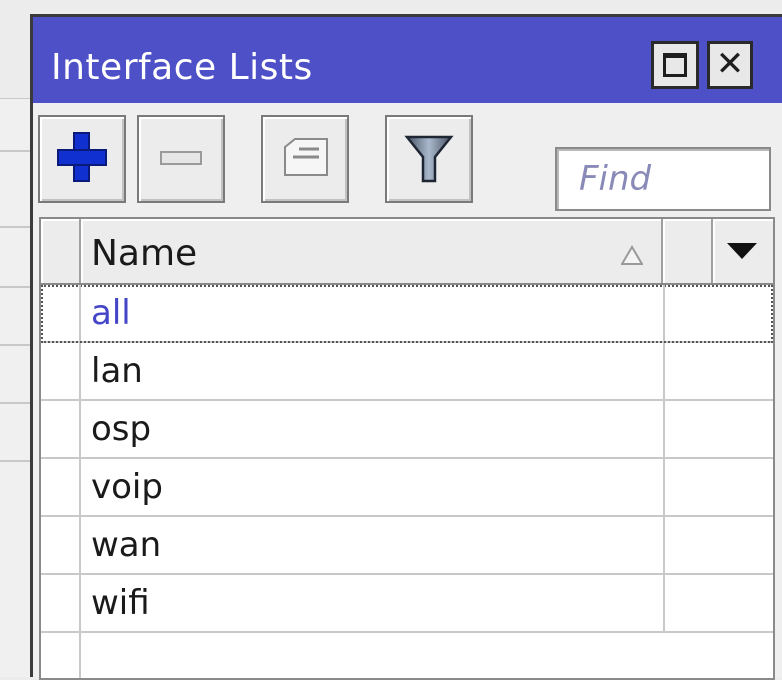 Image resolution: width=782 pixels, height=680 pixels. Describe the element at coordinates (407, 604) in the screenshot. I see `table-row: wifi` at that location.